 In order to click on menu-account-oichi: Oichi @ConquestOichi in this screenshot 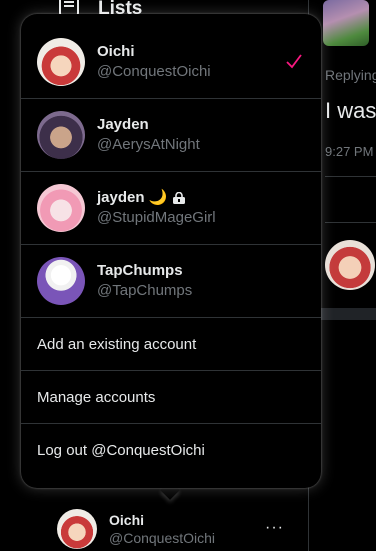, I will do `click(171, 62)`.